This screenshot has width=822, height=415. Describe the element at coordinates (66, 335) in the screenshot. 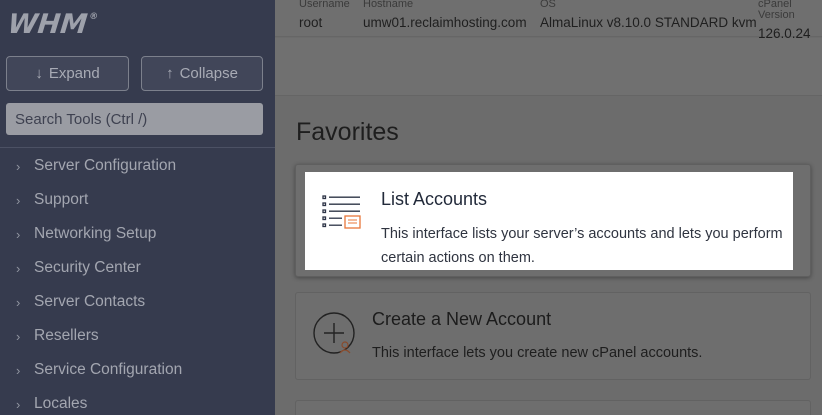

I see `sidebar-item-label: Resellers` at that location.